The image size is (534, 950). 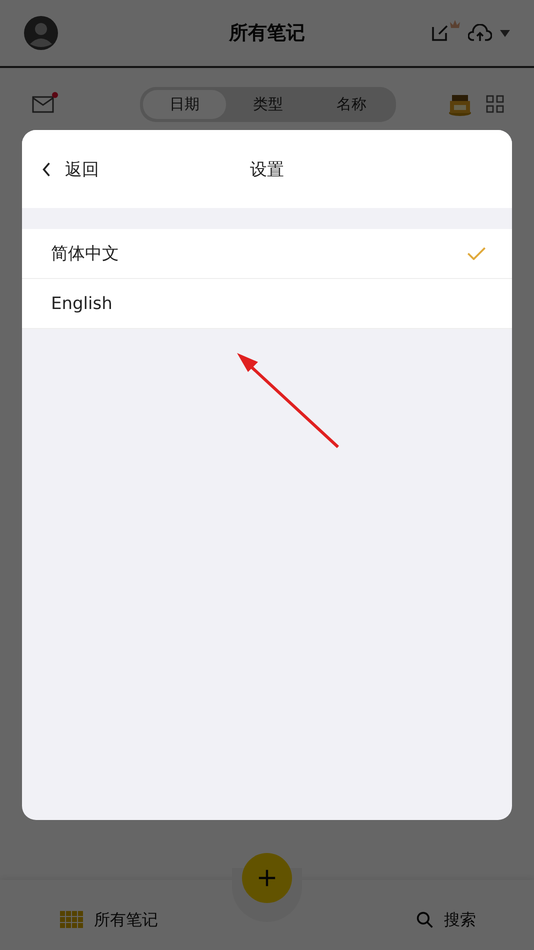 I want to click on crown-icon, so click(x=455, y=24).